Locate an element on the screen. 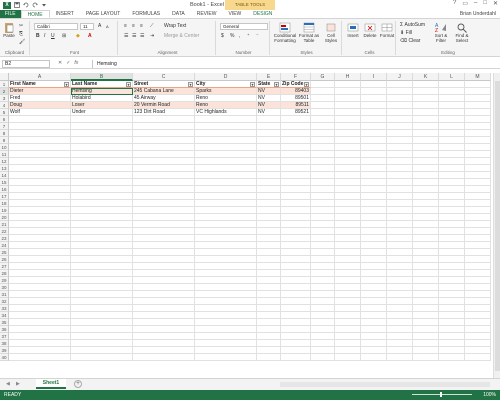 The width and height of the screenshot is (500, 400). cell-i18 is located at coordinates (374, 203).